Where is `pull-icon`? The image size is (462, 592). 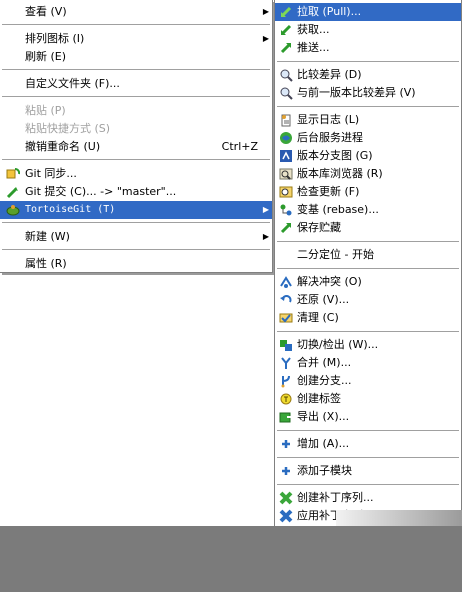
pull-icon is located at coordinates (286, 12).